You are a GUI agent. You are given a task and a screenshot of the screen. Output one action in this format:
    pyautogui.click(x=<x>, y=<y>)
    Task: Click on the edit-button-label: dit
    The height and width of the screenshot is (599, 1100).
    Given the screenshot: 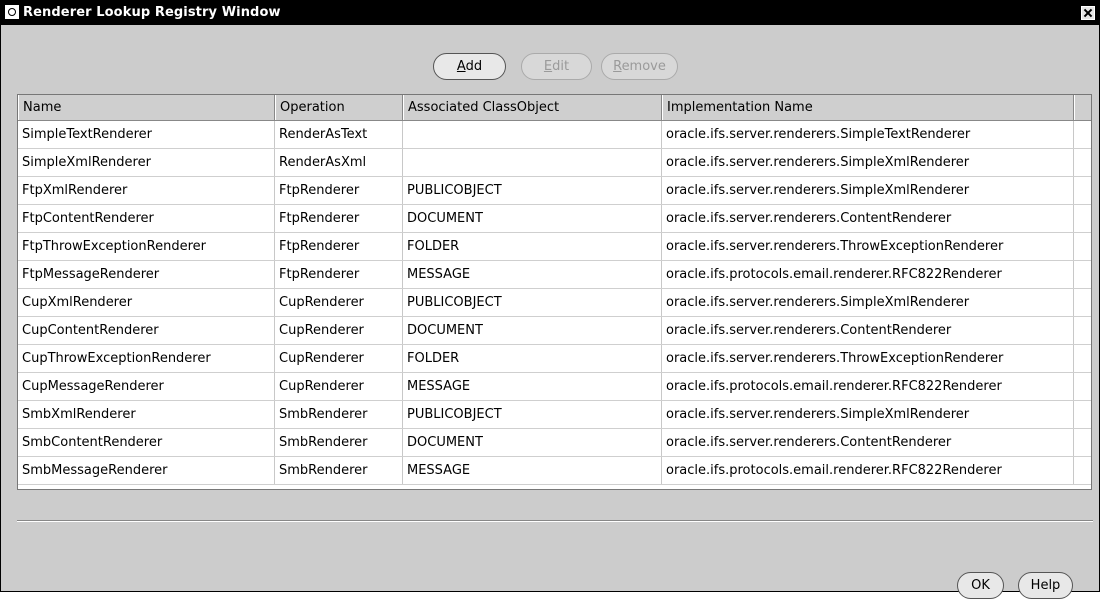 What is the action you would take?
    pyautogui.click(x=561, y=66)
    